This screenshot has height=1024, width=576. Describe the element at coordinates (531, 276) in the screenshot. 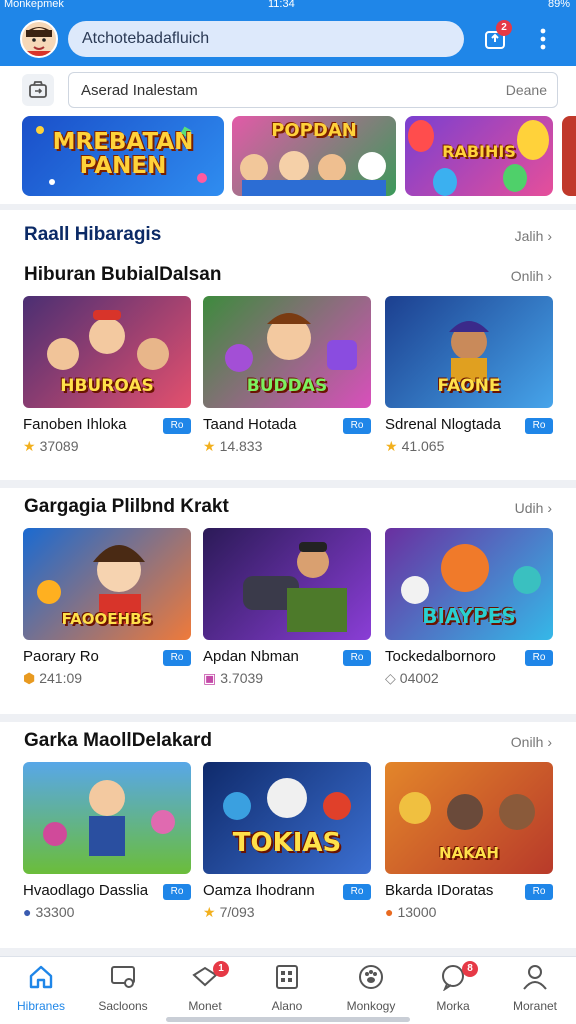

I see `see-all-link: Onlih ›` at that location.